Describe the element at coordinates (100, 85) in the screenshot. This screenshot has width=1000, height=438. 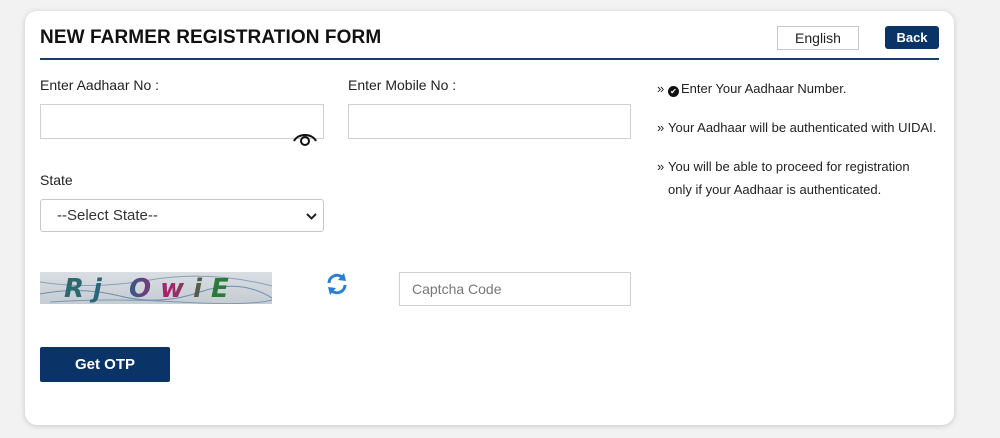
I see `aadhaar-label: Enter Aadhaar No :` at that location.